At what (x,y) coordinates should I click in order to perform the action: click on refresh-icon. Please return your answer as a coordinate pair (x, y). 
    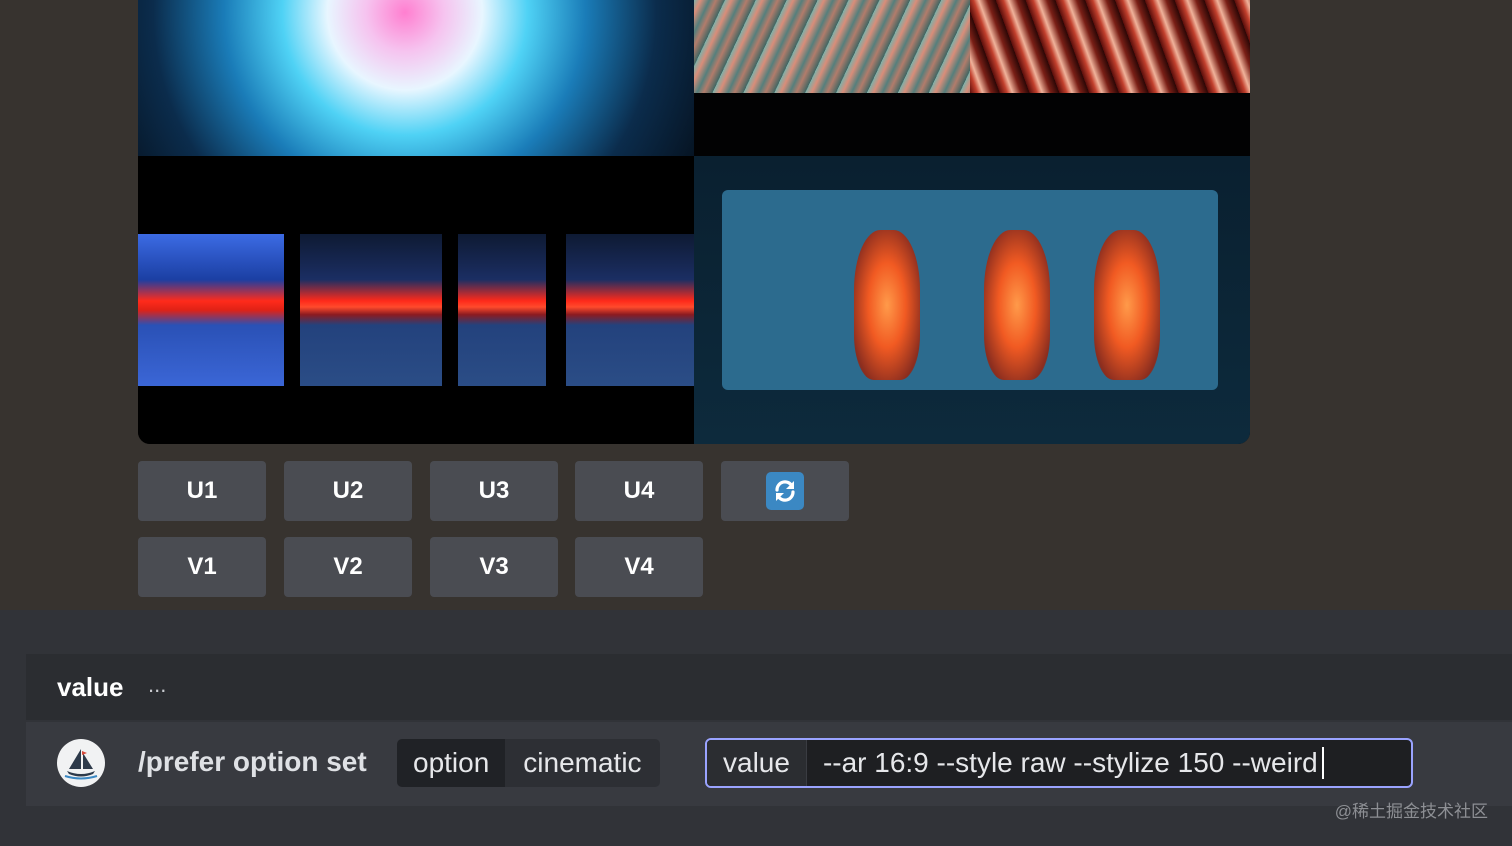
    Looking at the image, I should click on (785, 491).